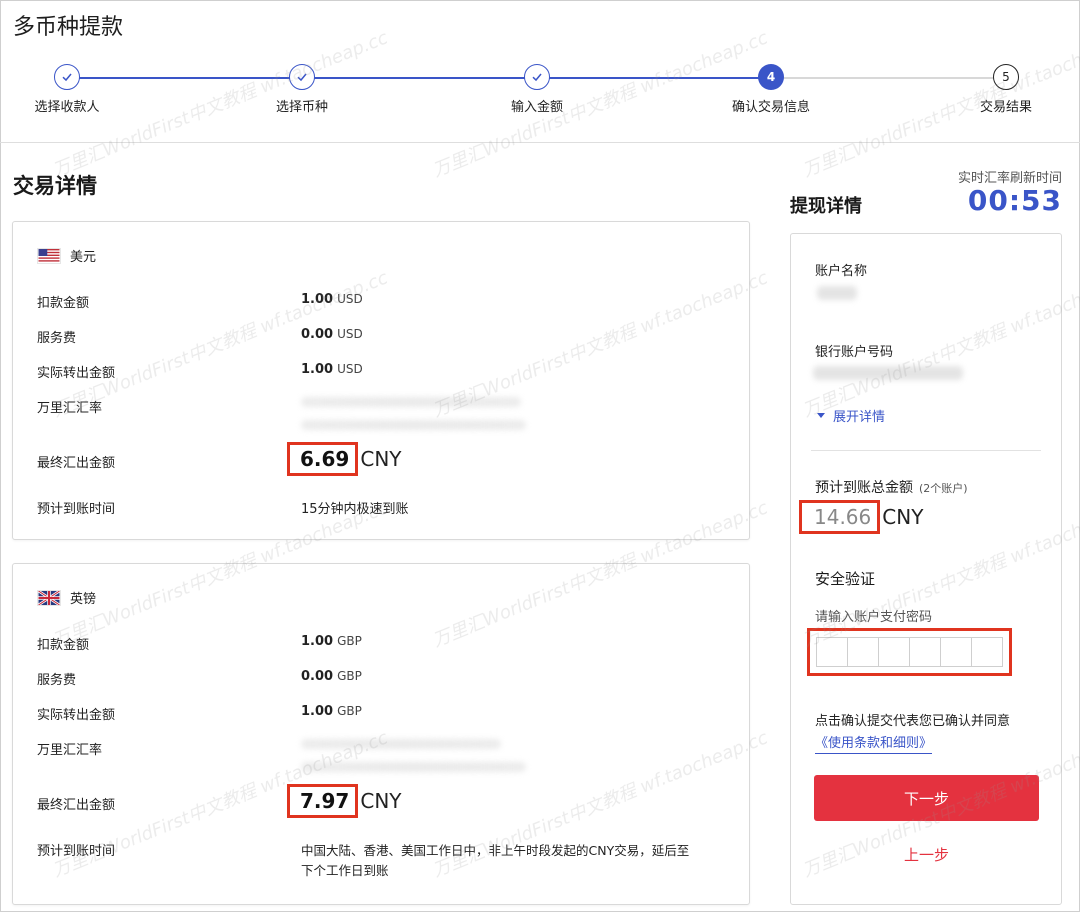  I want to click on step-result: 5 交易结果, so click(1006, 89).